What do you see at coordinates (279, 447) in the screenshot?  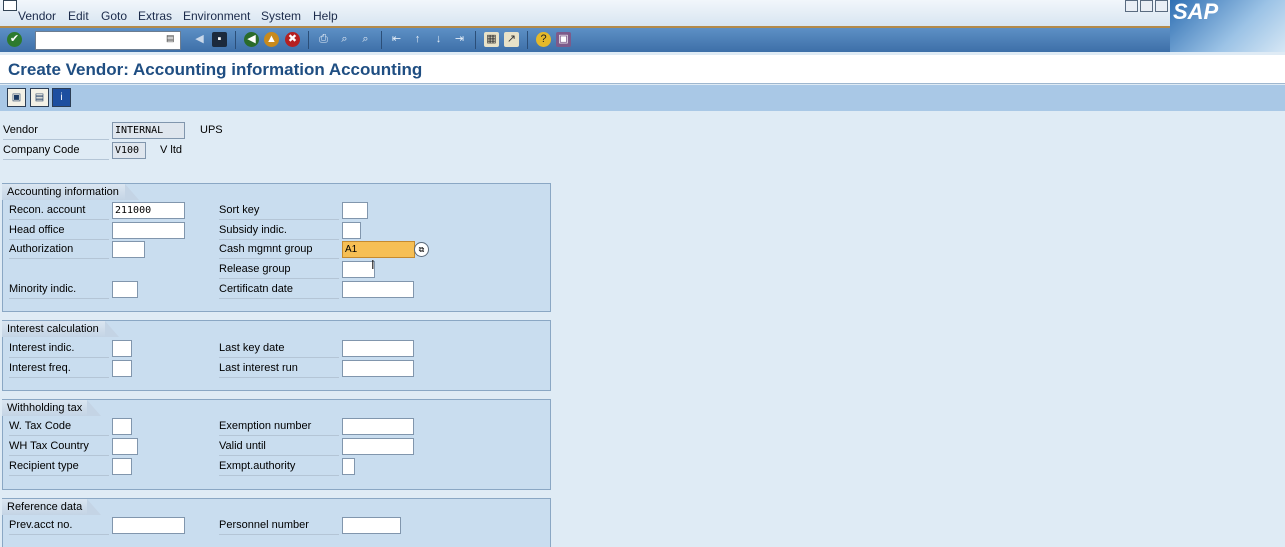 I see `valid-until-label: Valid until` at bounding box center [279, 447].